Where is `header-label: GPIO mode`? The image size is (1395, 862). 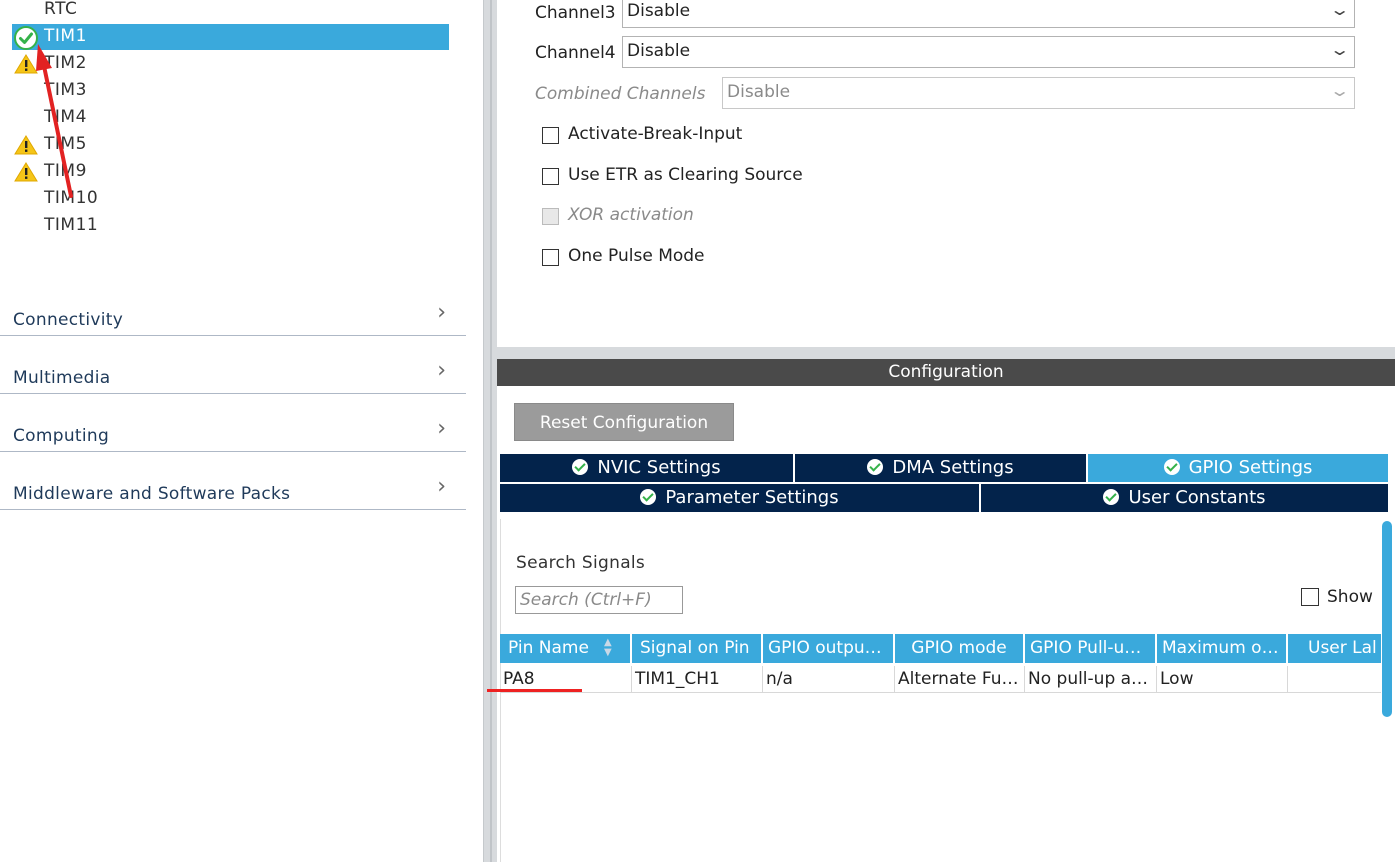
header-label: GPIO mode is located at coordinates (959, 648).